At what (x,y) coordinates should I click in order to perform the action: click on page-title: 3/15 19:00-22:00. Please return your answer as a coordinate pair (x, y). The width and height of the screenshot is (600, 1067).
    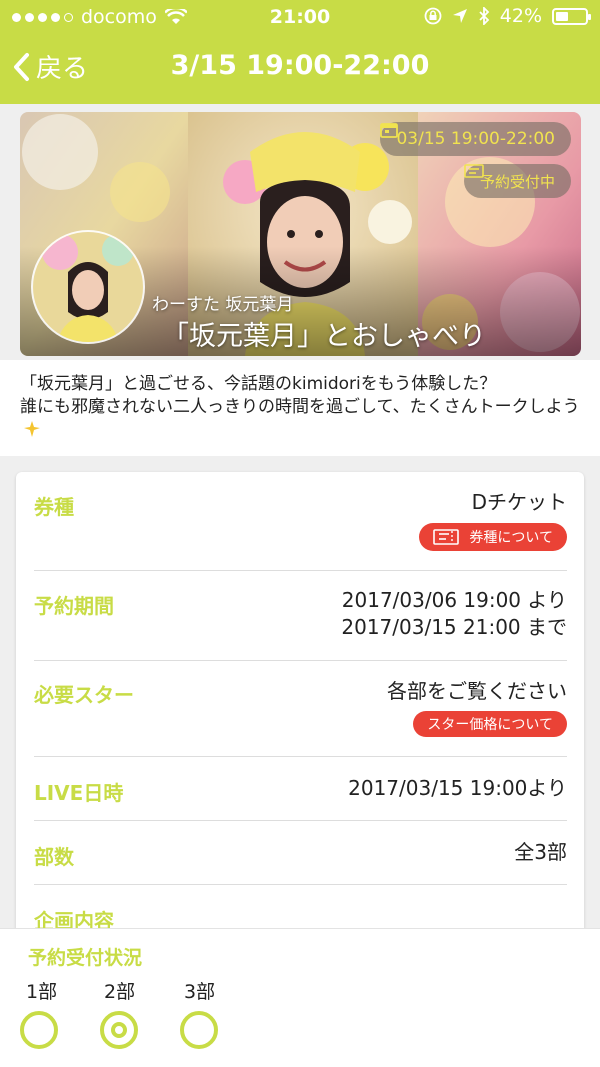
    Looking at the image, I should click on (300, 65).